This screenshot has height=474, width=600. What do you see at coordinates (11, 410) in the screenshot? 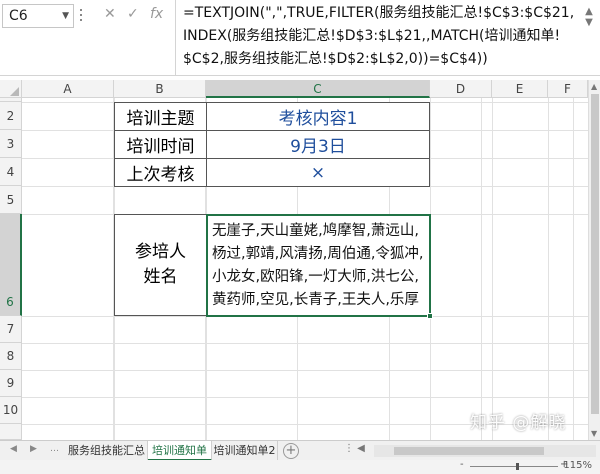
I see `row-header-10: 10` at bounding box center [11, 410].